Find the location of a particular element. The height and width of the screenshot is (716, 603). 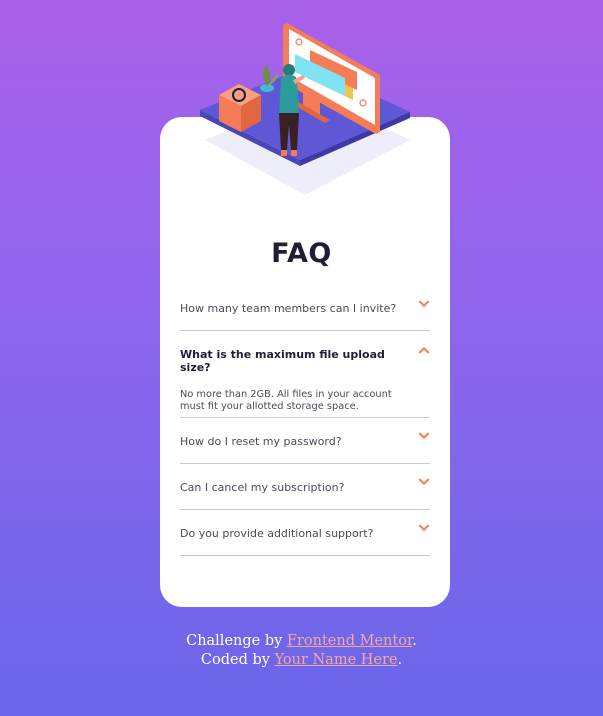

faq-question-row: What is the maximum file upload size? is located at coordinates (305, 352).